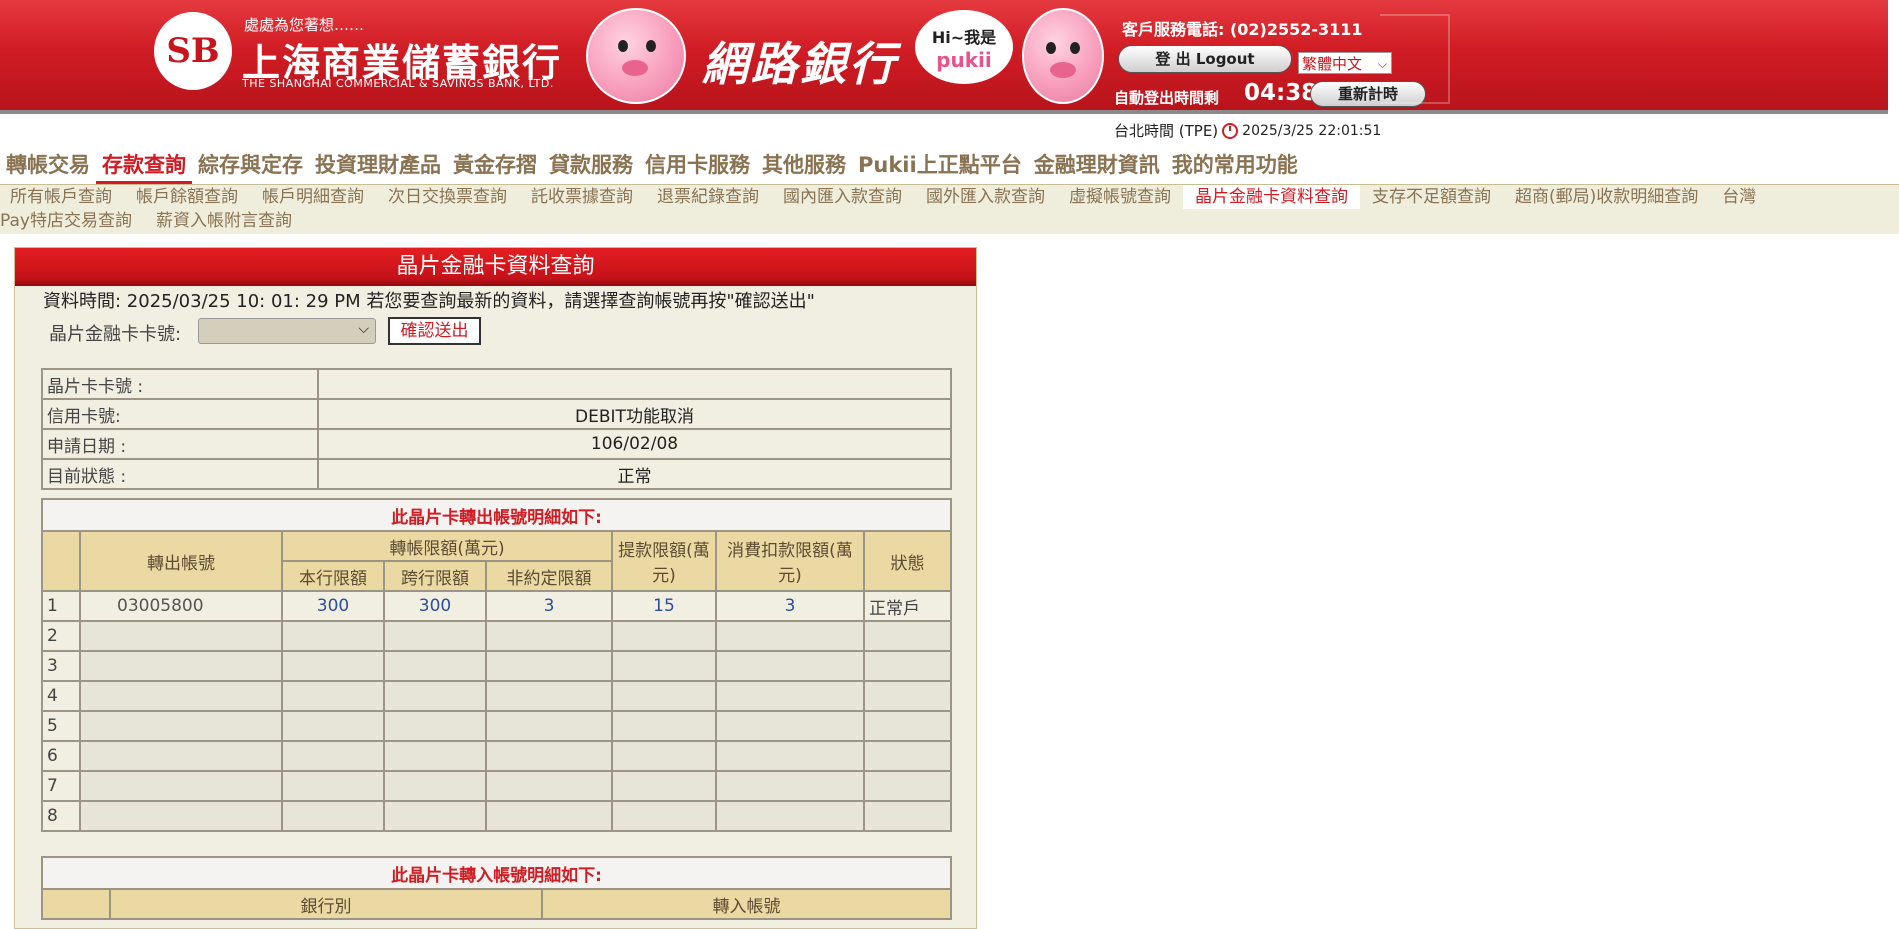 This screenshot has width=1899, height=929. I want to click on sub-nav-item: Pay特店交易查詢, so click(72, 221).